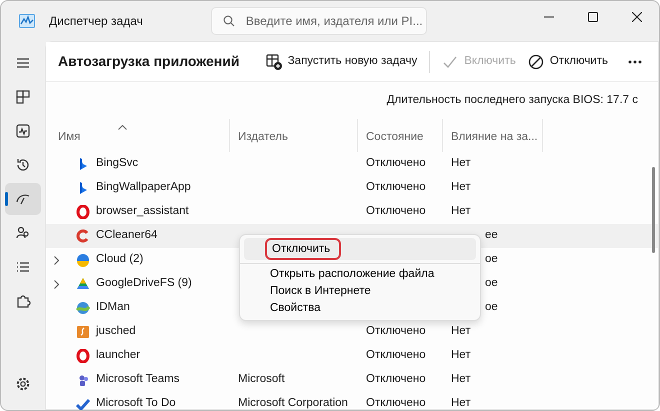  What do you see at coordinates (23, 165) in the screenshot?
I see `history-icon` at bounding box center [23, 165].